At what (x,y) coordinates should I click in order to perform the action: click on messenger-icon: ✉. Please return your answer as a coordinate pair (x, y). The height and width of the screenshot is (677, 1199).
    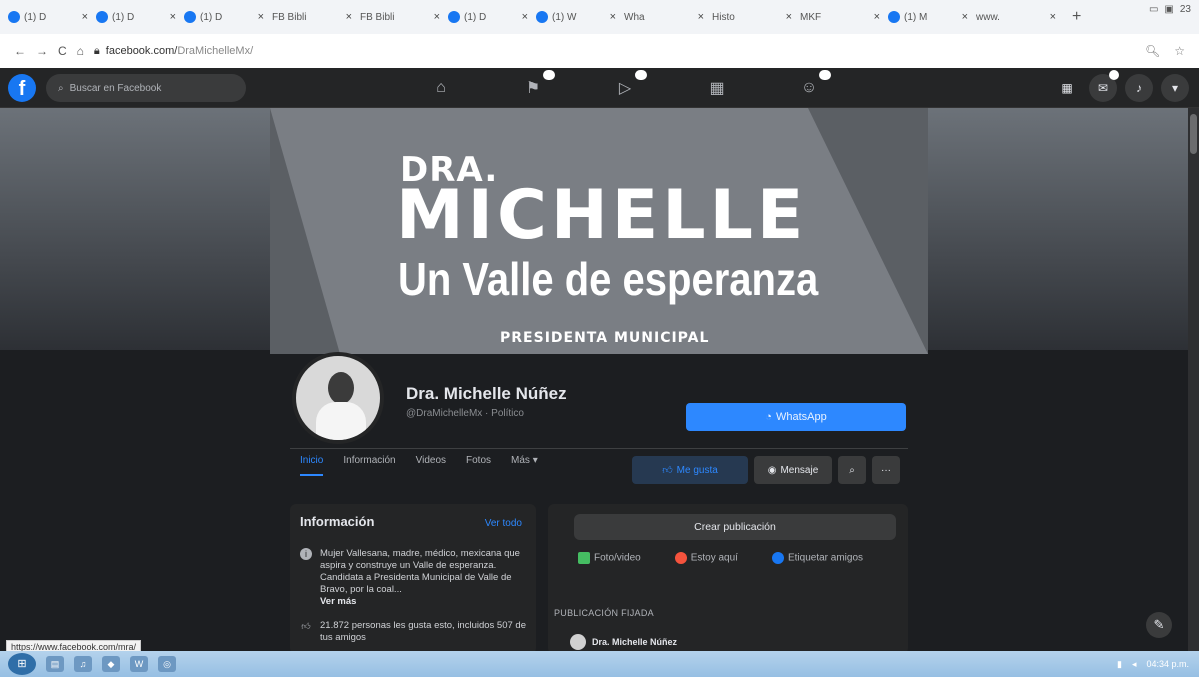
    Looking at the image, I should click on (1104, 86).